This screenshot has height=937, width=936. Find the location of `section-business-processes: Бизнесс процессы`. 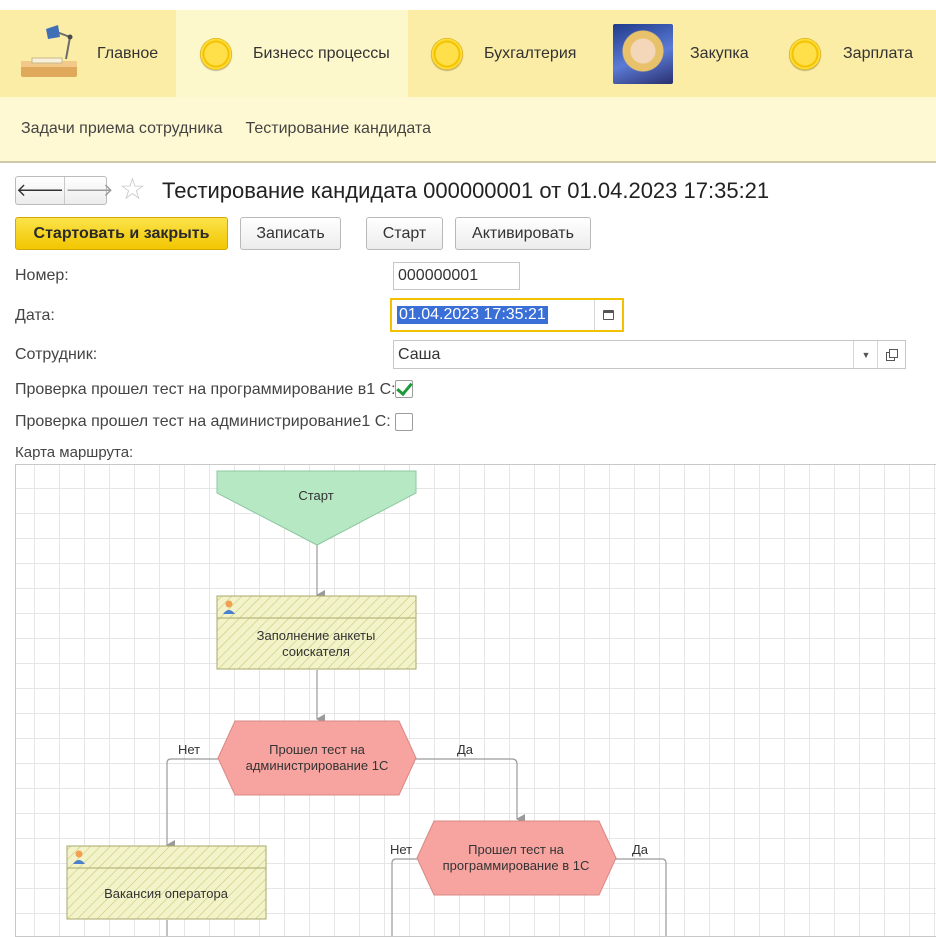

section-business-processes: Бизнесс процессы is located at coordinates (292, 53).